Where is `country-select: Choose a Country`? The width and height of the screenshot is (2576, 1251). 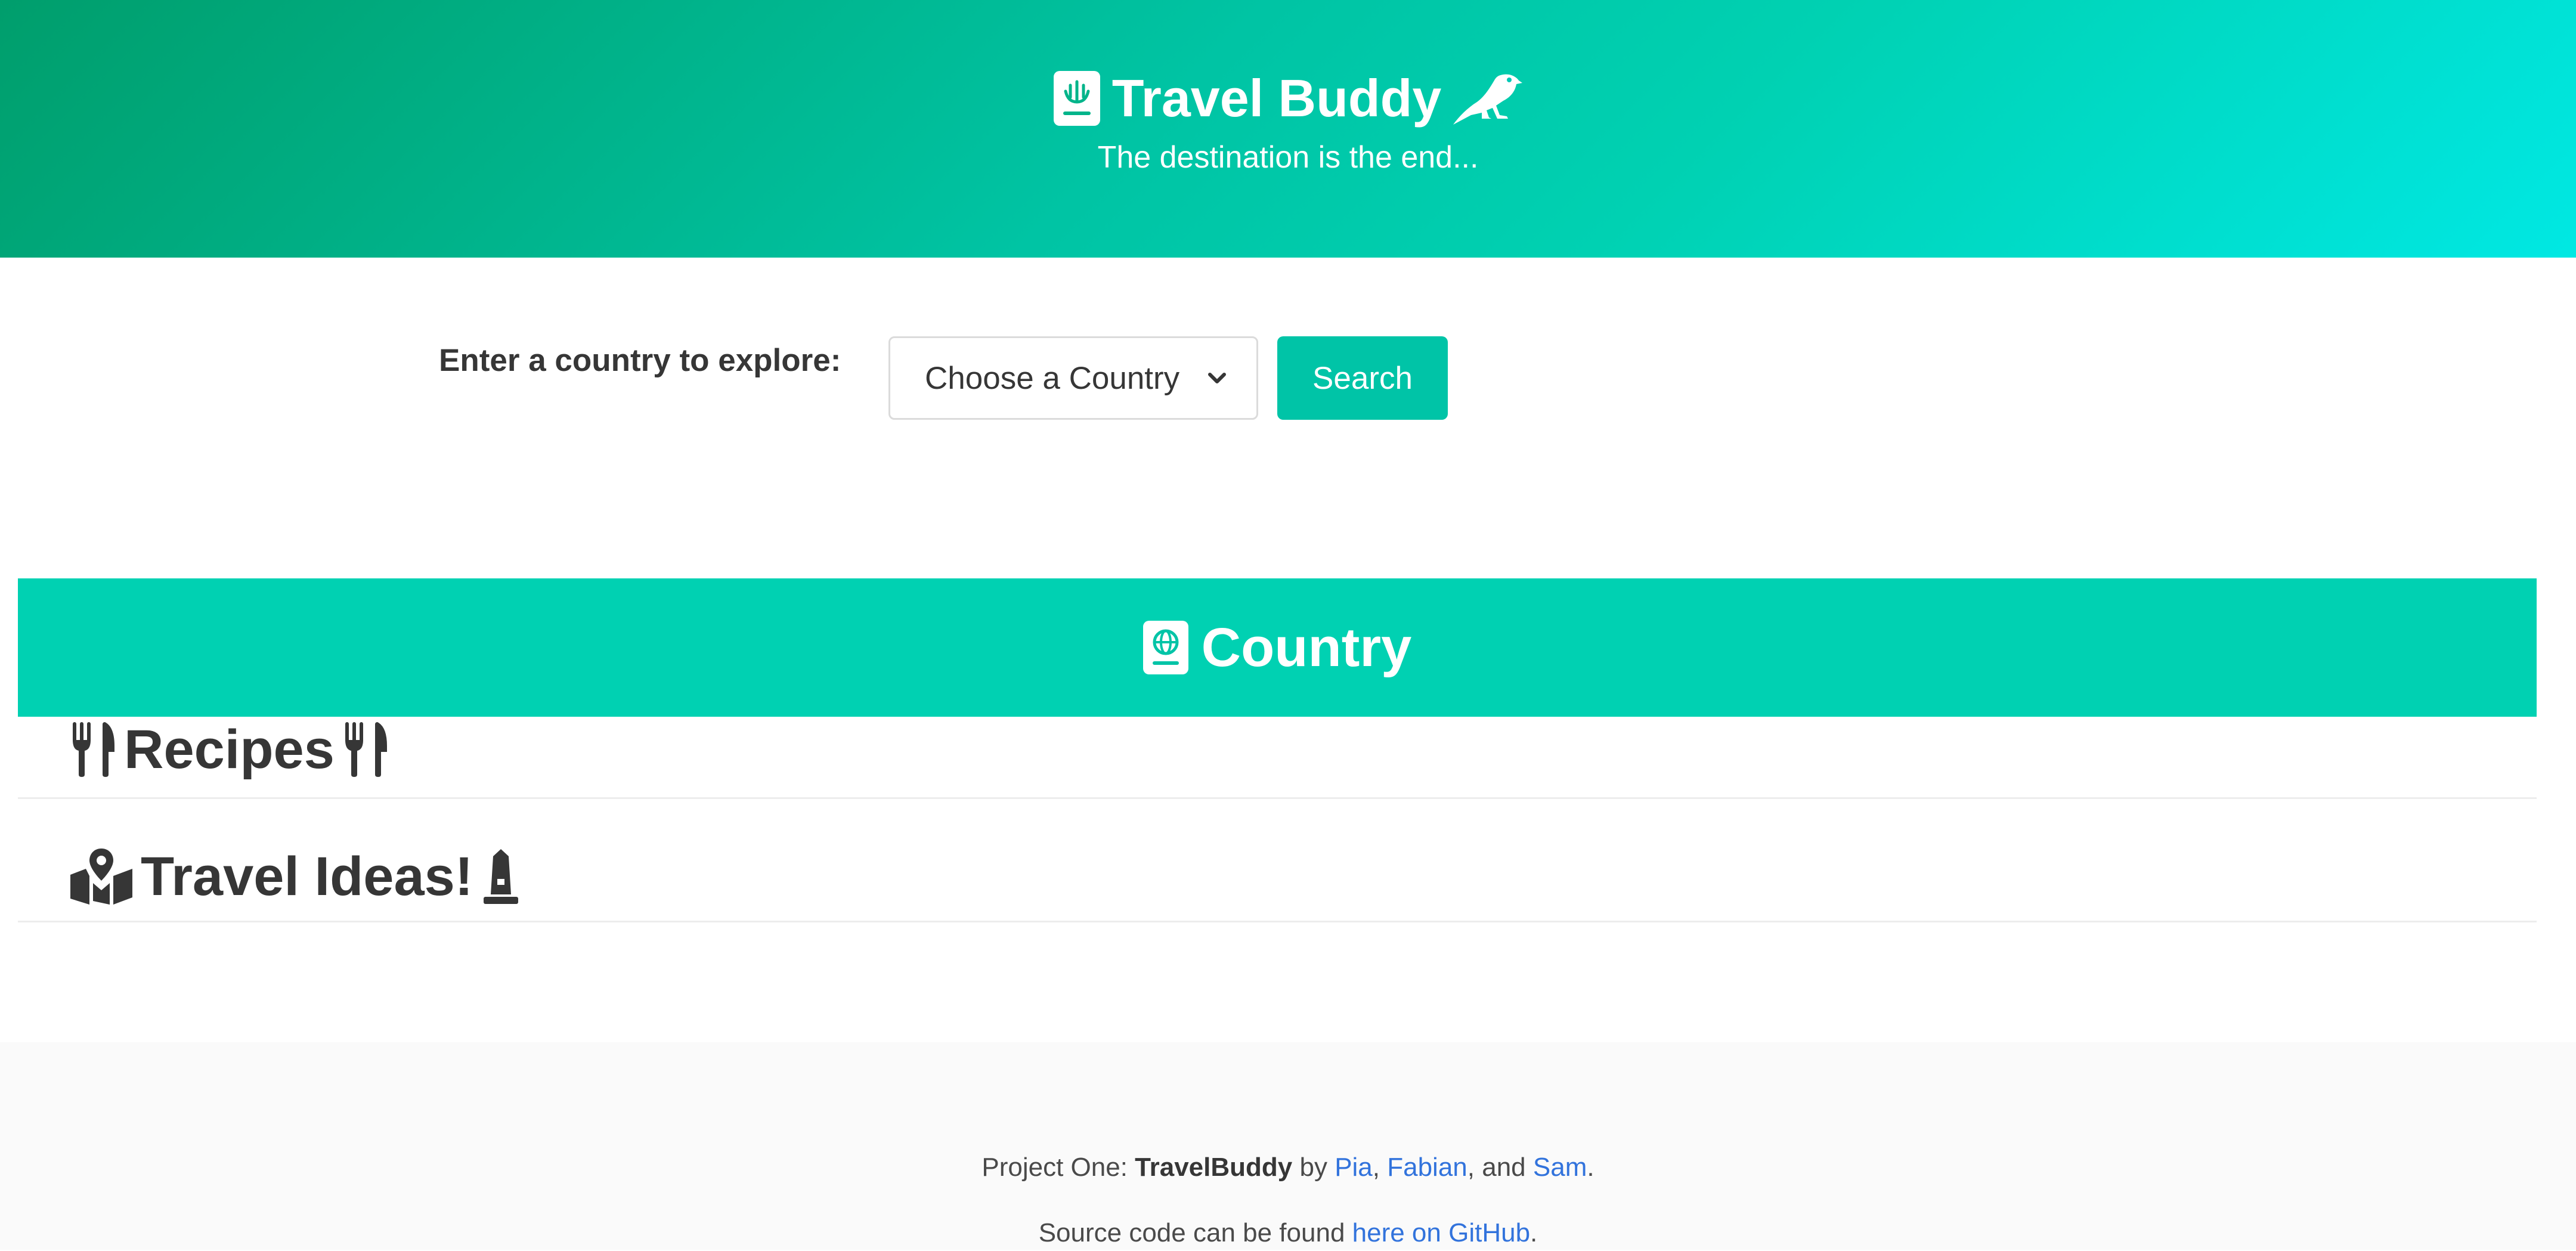 country-select: Choose a Country is located at coordinates (1073, 378).